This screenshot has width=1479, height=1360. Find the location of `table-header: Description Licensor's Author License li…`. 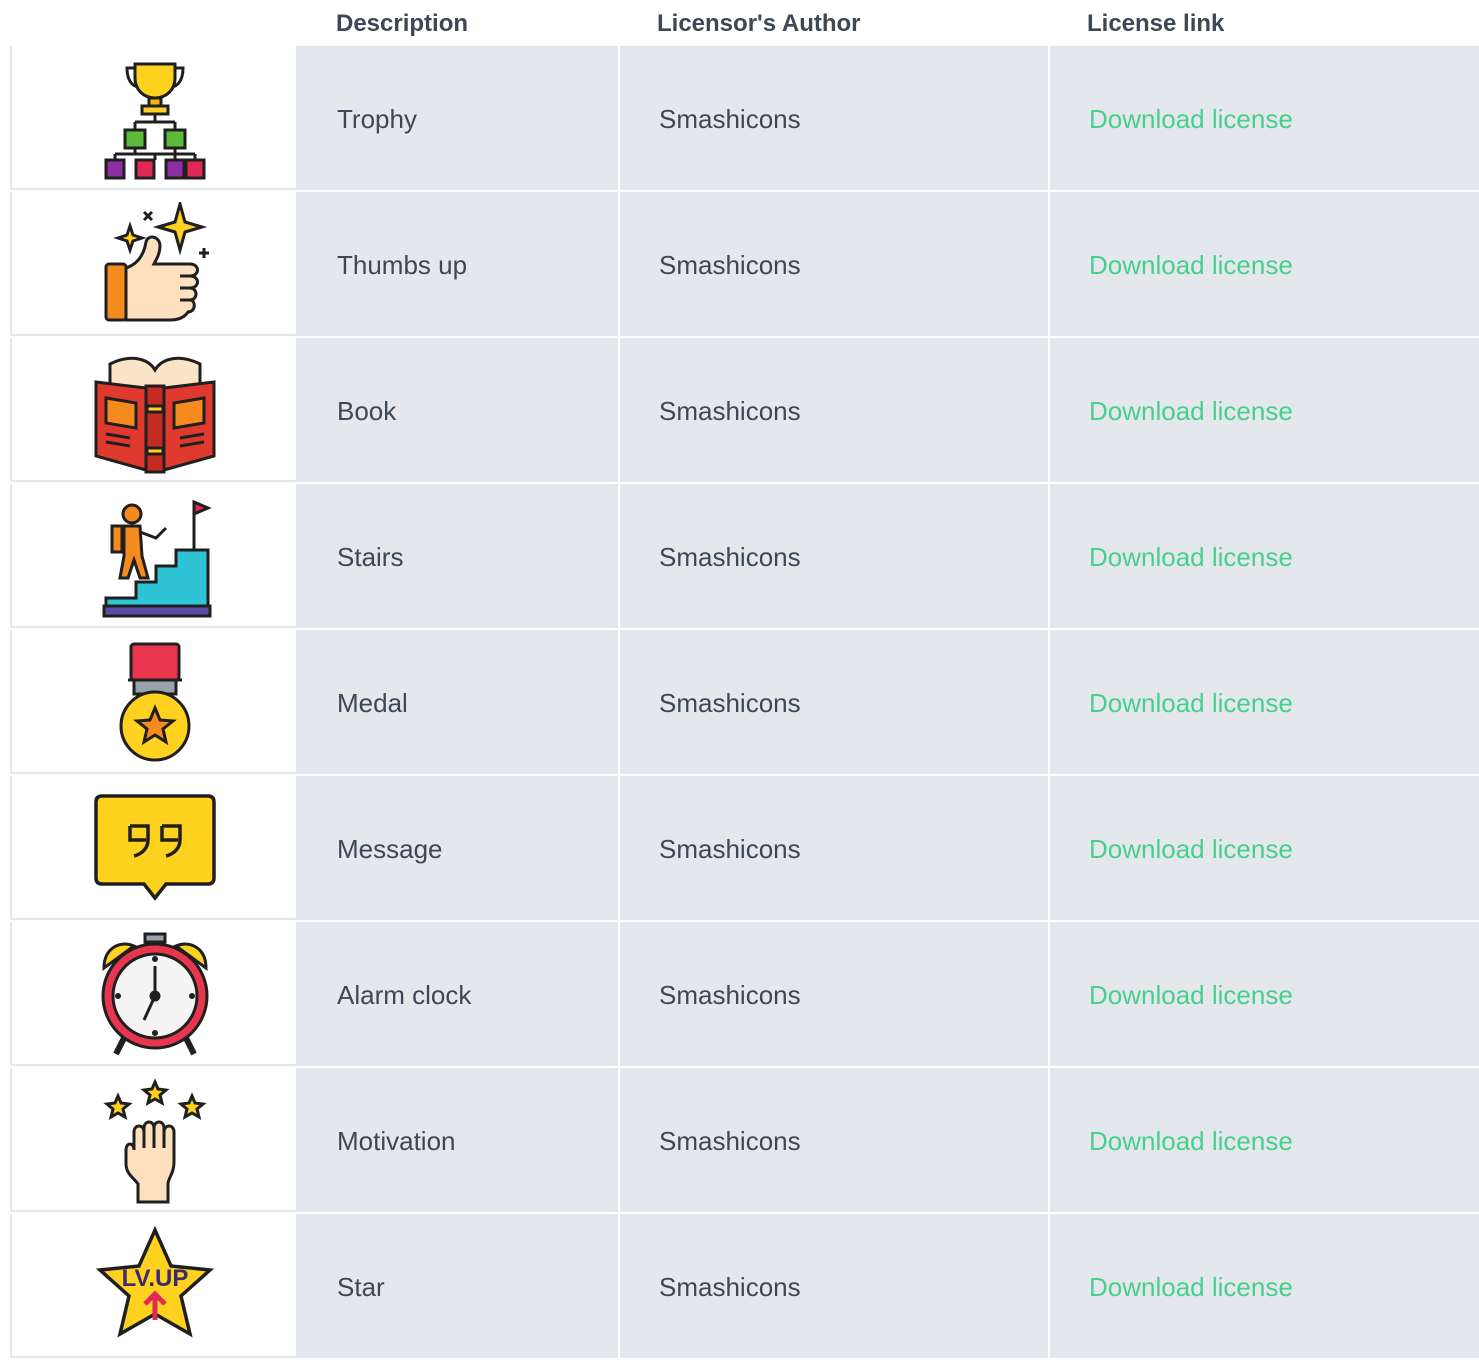

table-header: Description Licensor's Author License li… is located at coordinates (739, 23).